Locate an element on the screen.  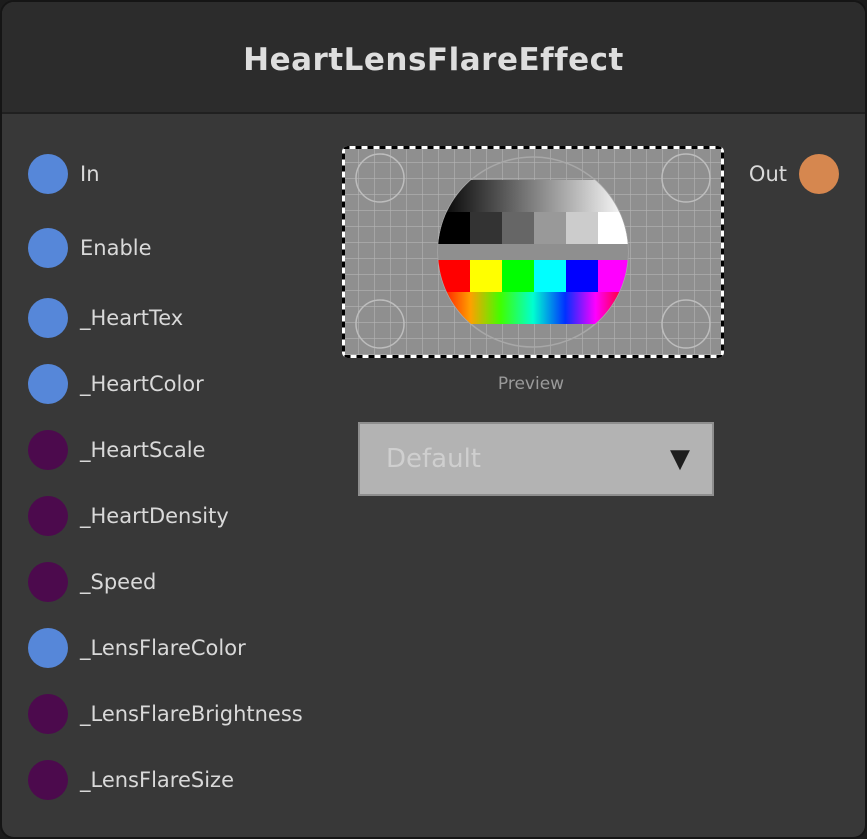
input-port-lensflarecolor: _LensFlareColor is located at coordinates (137, 648).